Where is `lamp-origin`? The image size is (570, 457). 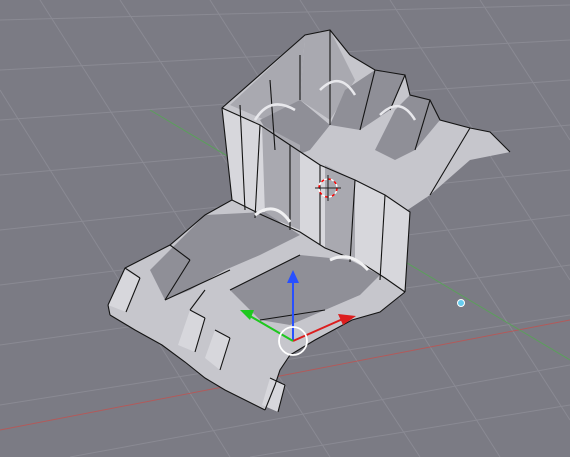
lamp-origin is located at coordinates (461, 303).